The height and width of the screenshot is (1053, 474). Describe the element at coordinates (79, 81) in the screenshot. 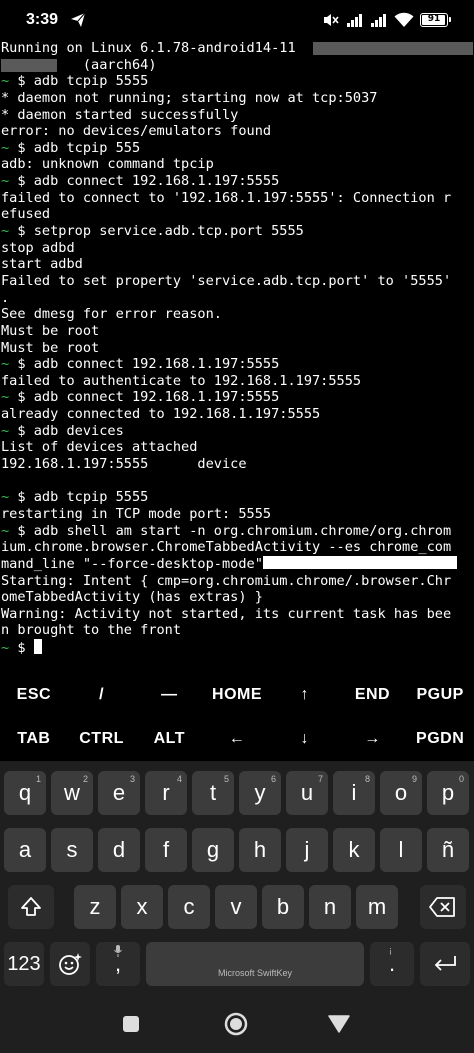

I see `terminal-line-text: $ adb tcpip 5555` at that location.